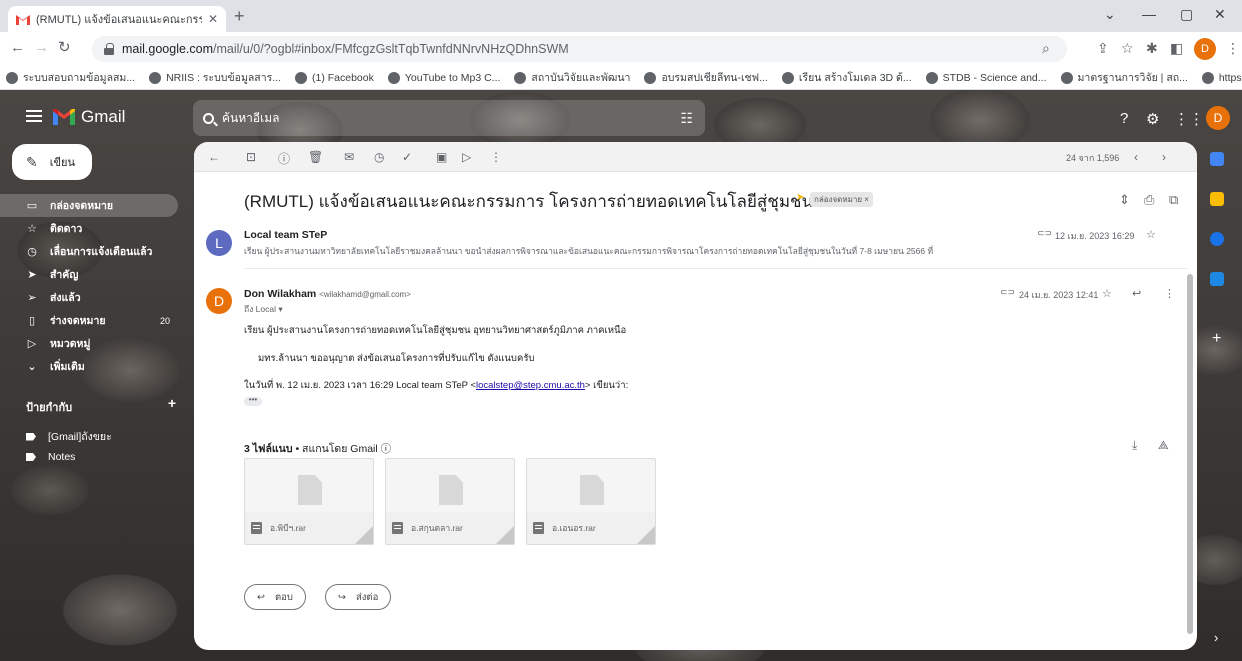 Image resolution: width=1242 pixels, height=661 pixels. I want to click on sidebar-item: ➢ ส่งแล้ว, so click(92, 297).